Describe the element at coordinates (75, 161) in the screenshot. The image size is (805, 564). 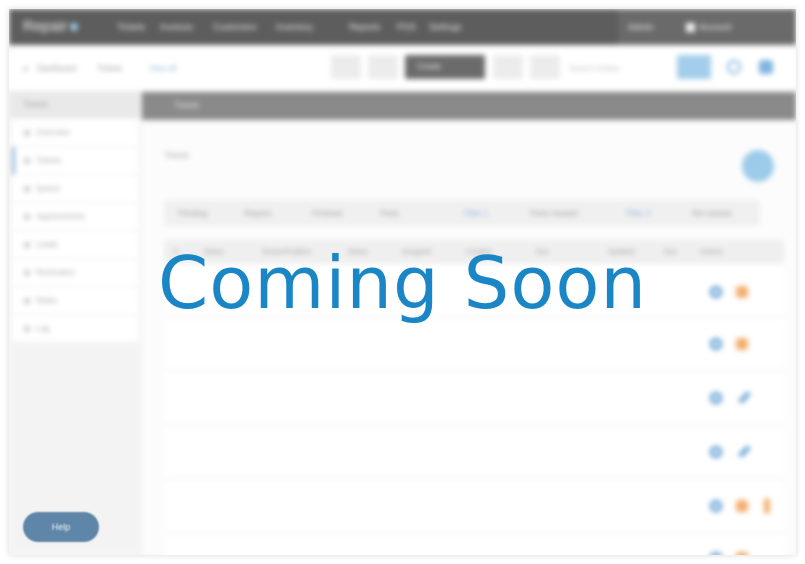
I see `sidebar-item-tickets: Tickets` at that location.